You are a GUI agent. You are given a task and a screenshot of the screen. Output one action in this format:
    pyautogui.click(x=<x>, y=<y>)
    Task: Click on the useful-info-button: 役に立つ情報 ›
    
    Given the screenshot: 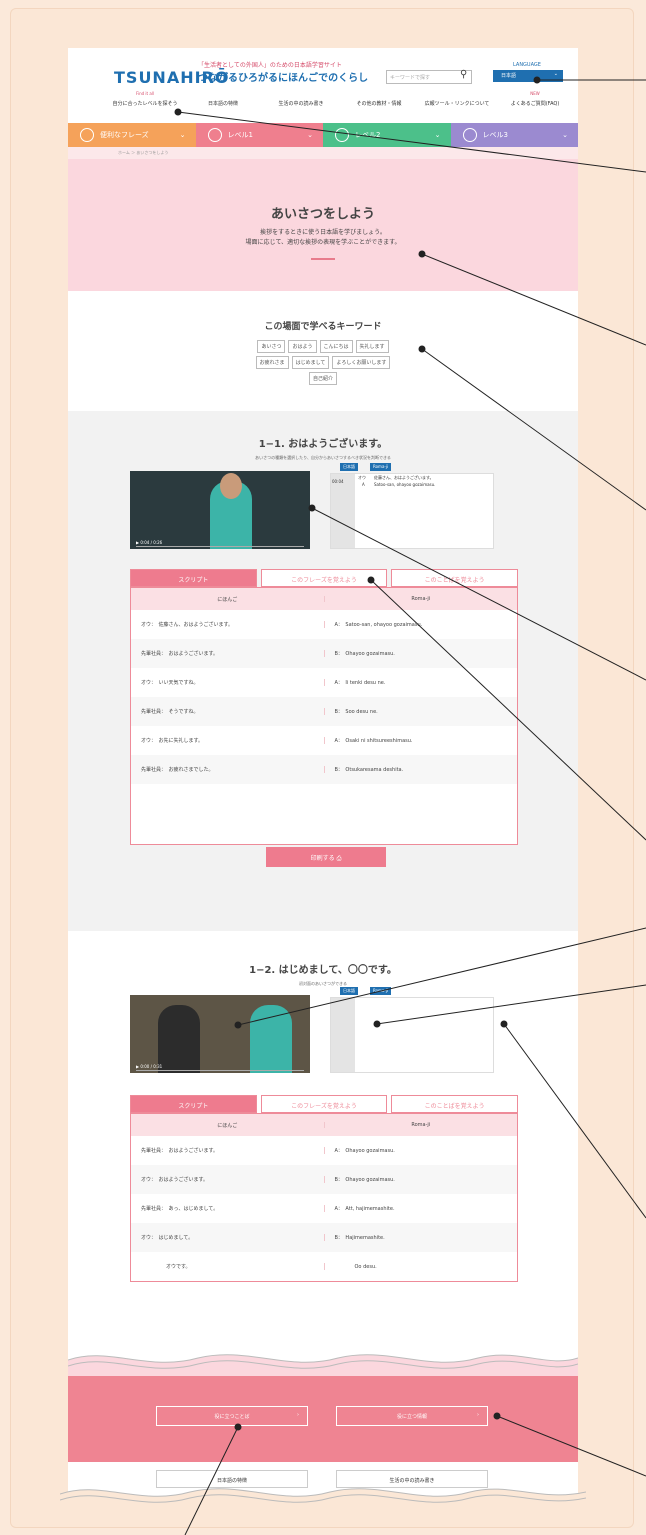 What is the action you would take?
    pyautogui.click(x=412, y=1416)
    